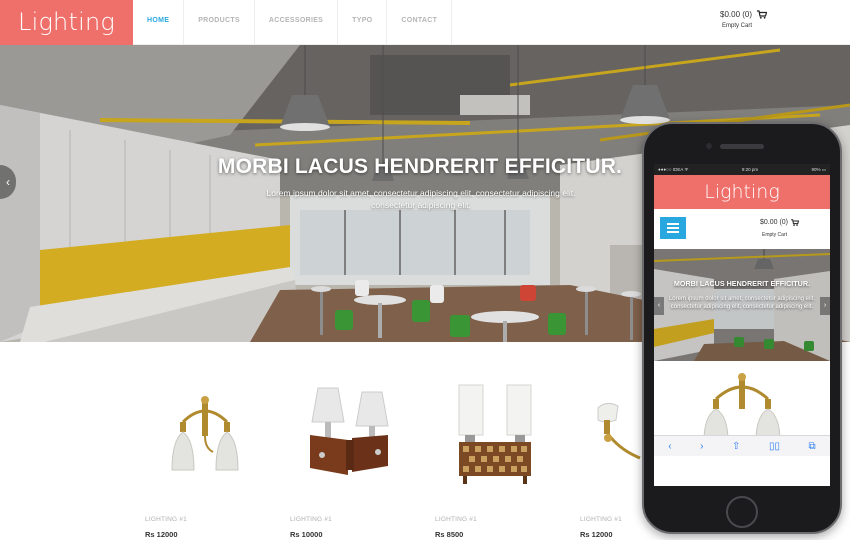 Image resolution: width=850 pixels, height=540 pixels. I want to click on main-nav: HOME PRODUCTS ACCESSORIES TYPO CONTACT, so click(293, 22).